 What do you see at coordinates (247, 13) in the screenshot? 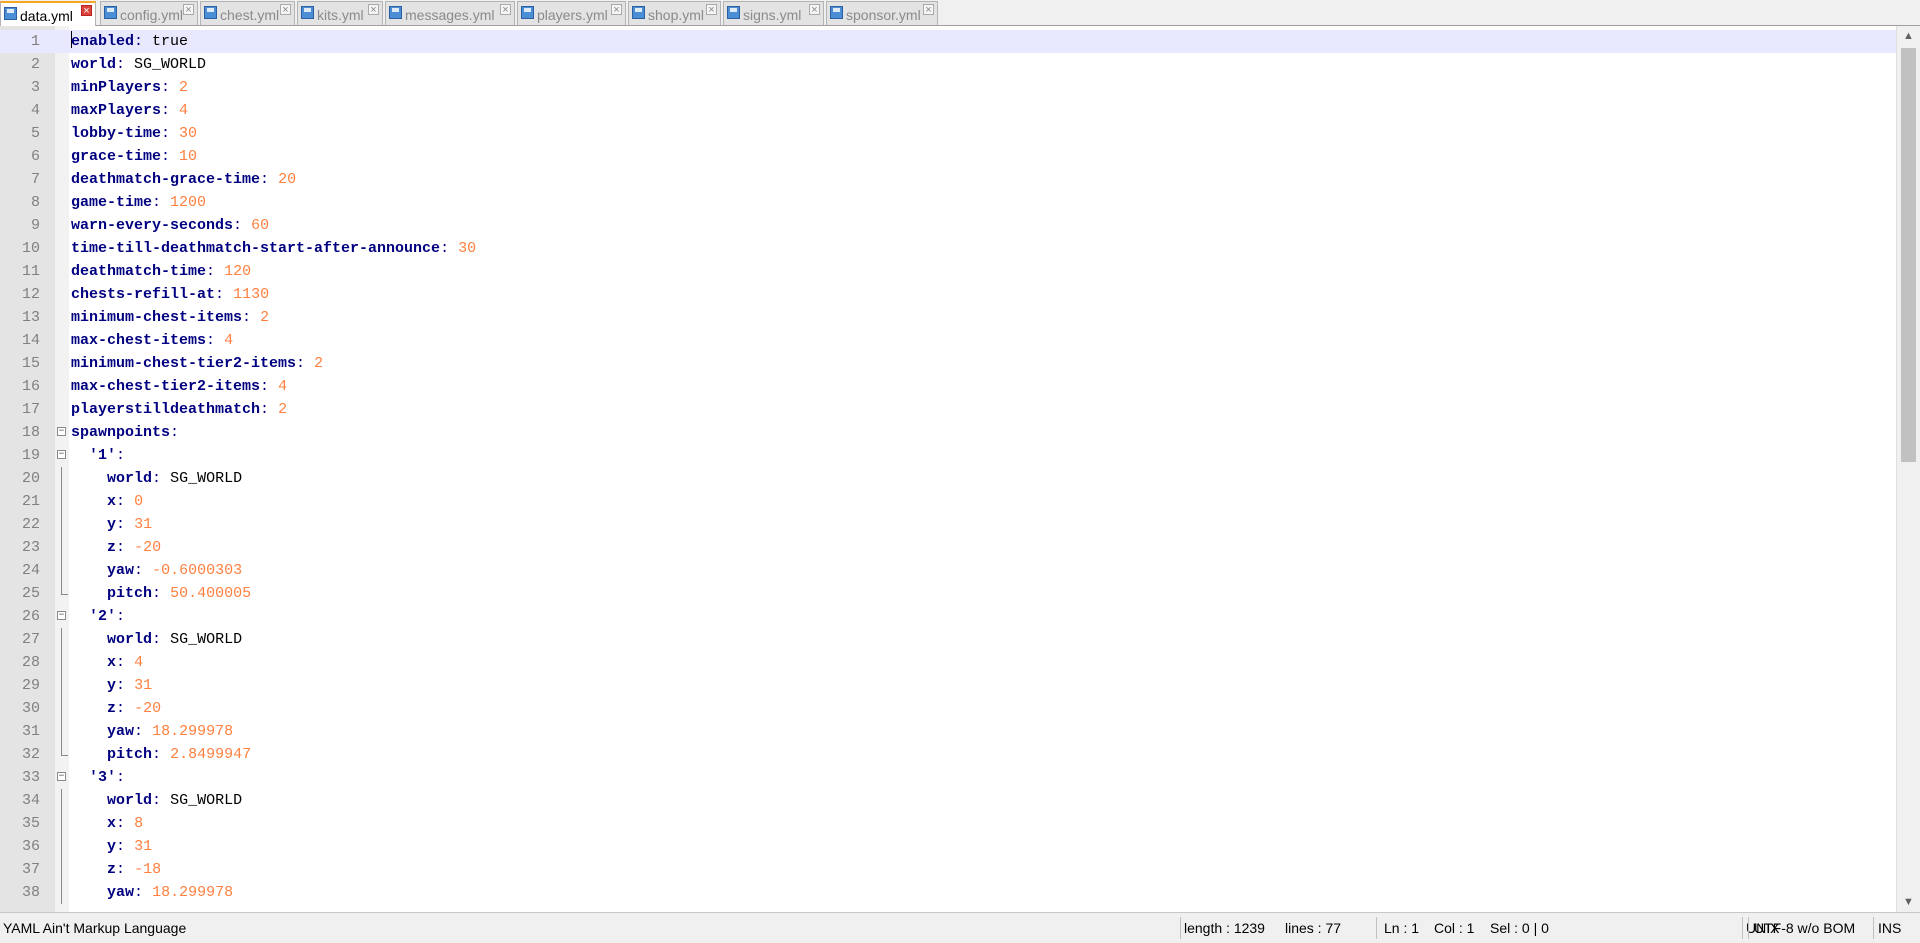
I see `tab-chest-yml: chest.yml ×` at bounding box center [247, 13].